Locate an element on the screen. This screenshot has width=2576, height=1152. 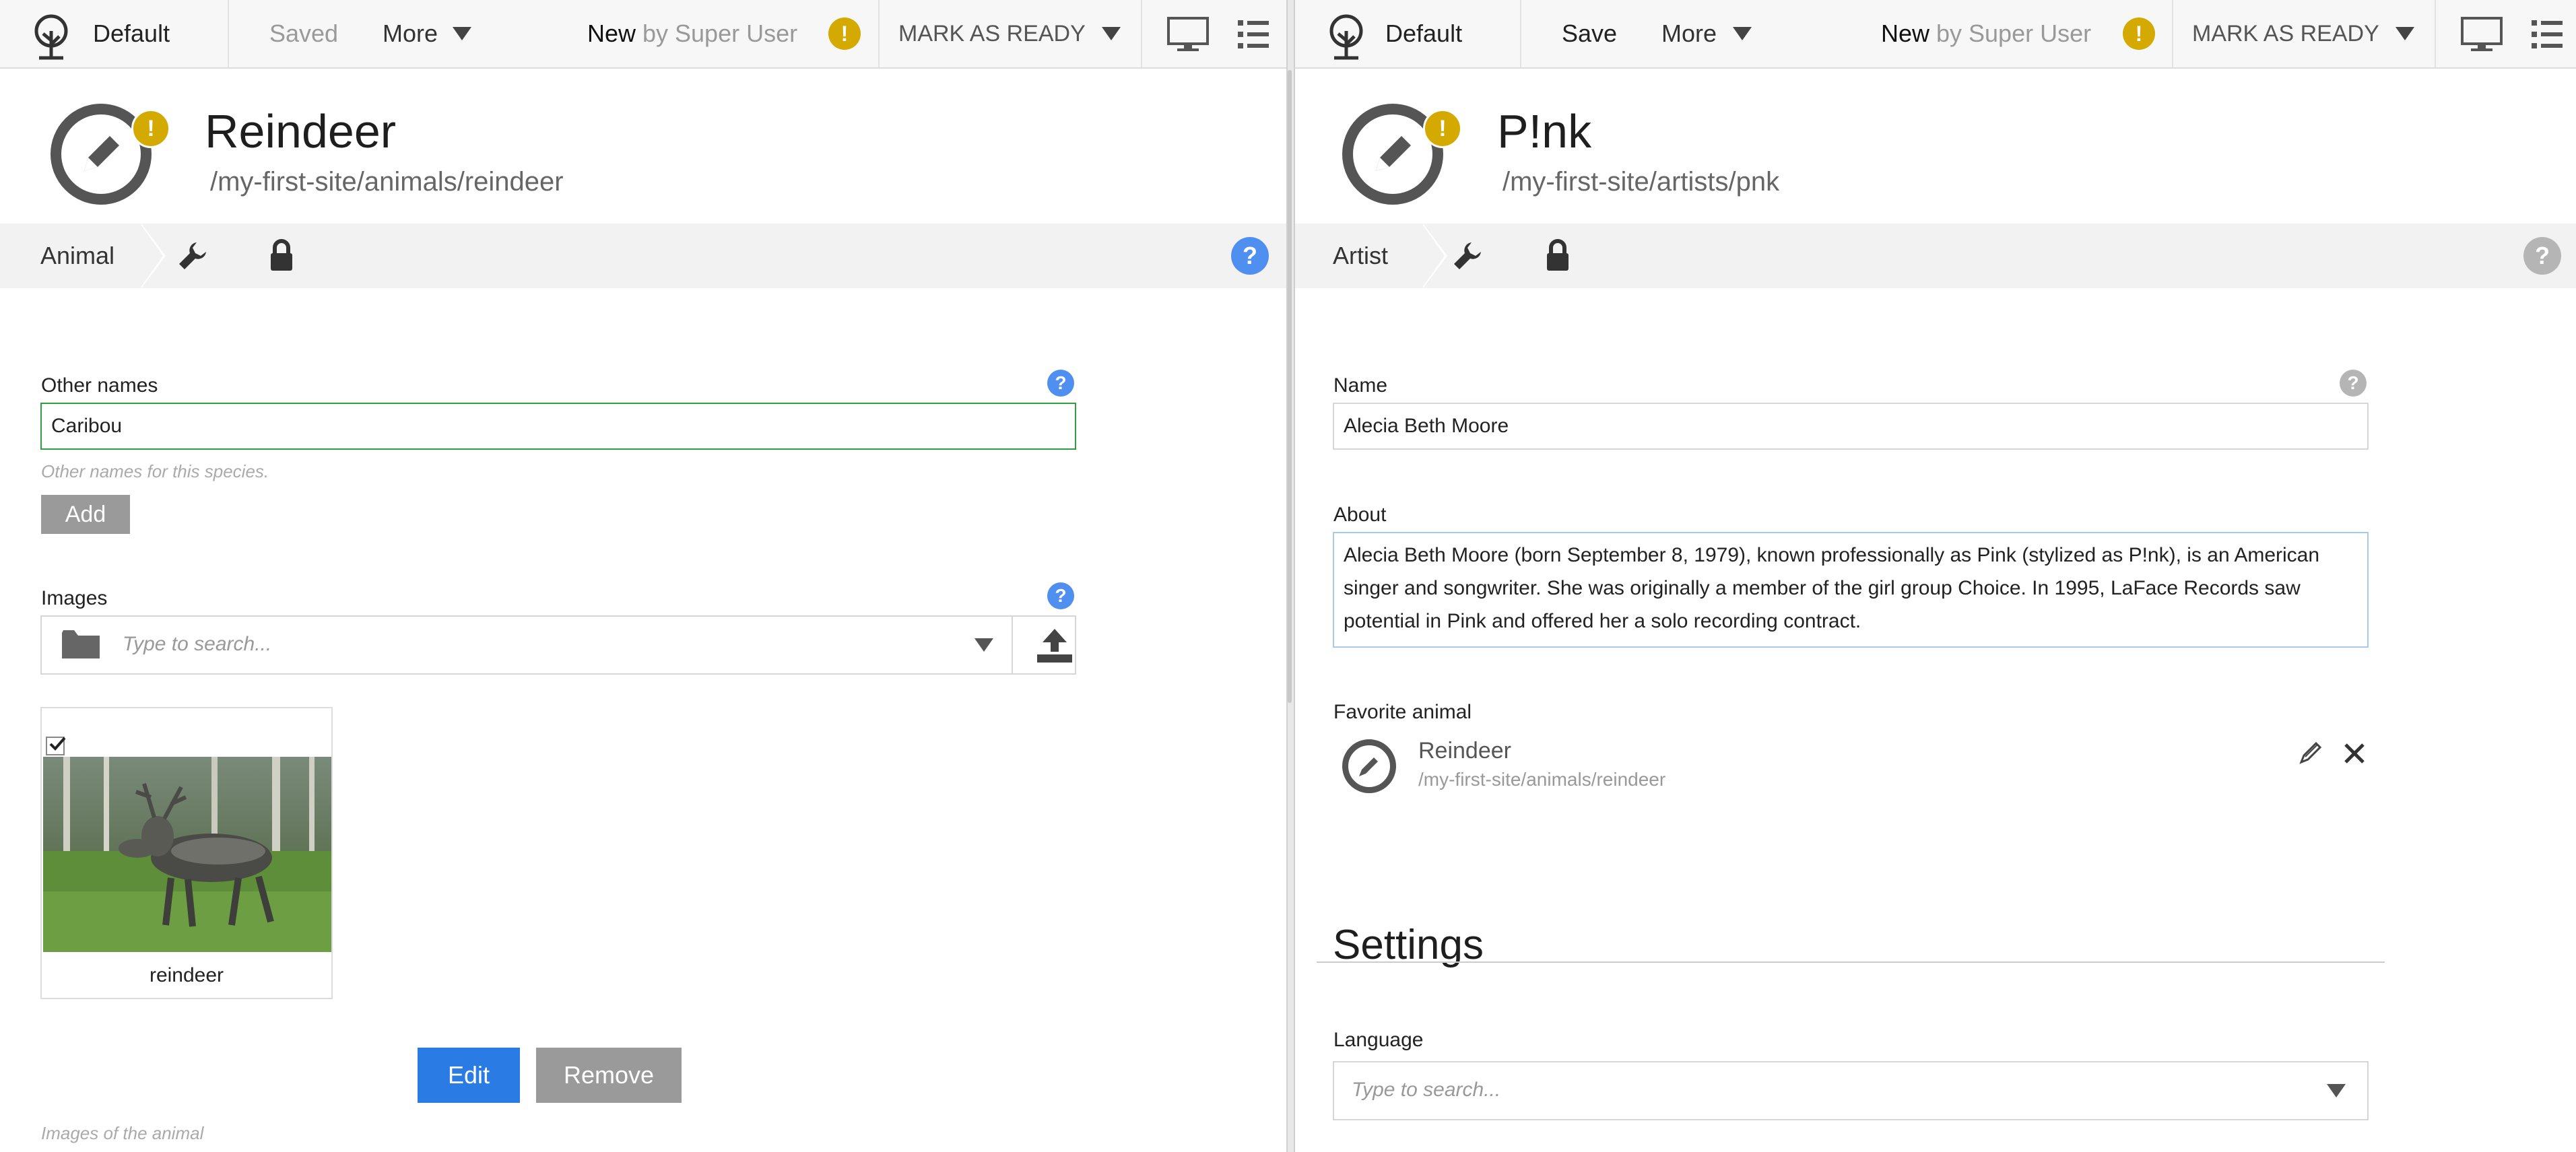
page-title: P!nk is located at coordinates (1544, 132).